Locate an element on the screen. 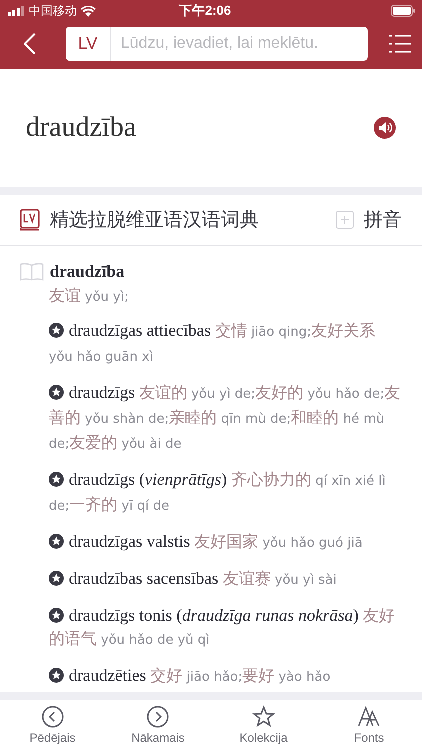  tab-button: Kolekcija is located at coordinates (263, 725).